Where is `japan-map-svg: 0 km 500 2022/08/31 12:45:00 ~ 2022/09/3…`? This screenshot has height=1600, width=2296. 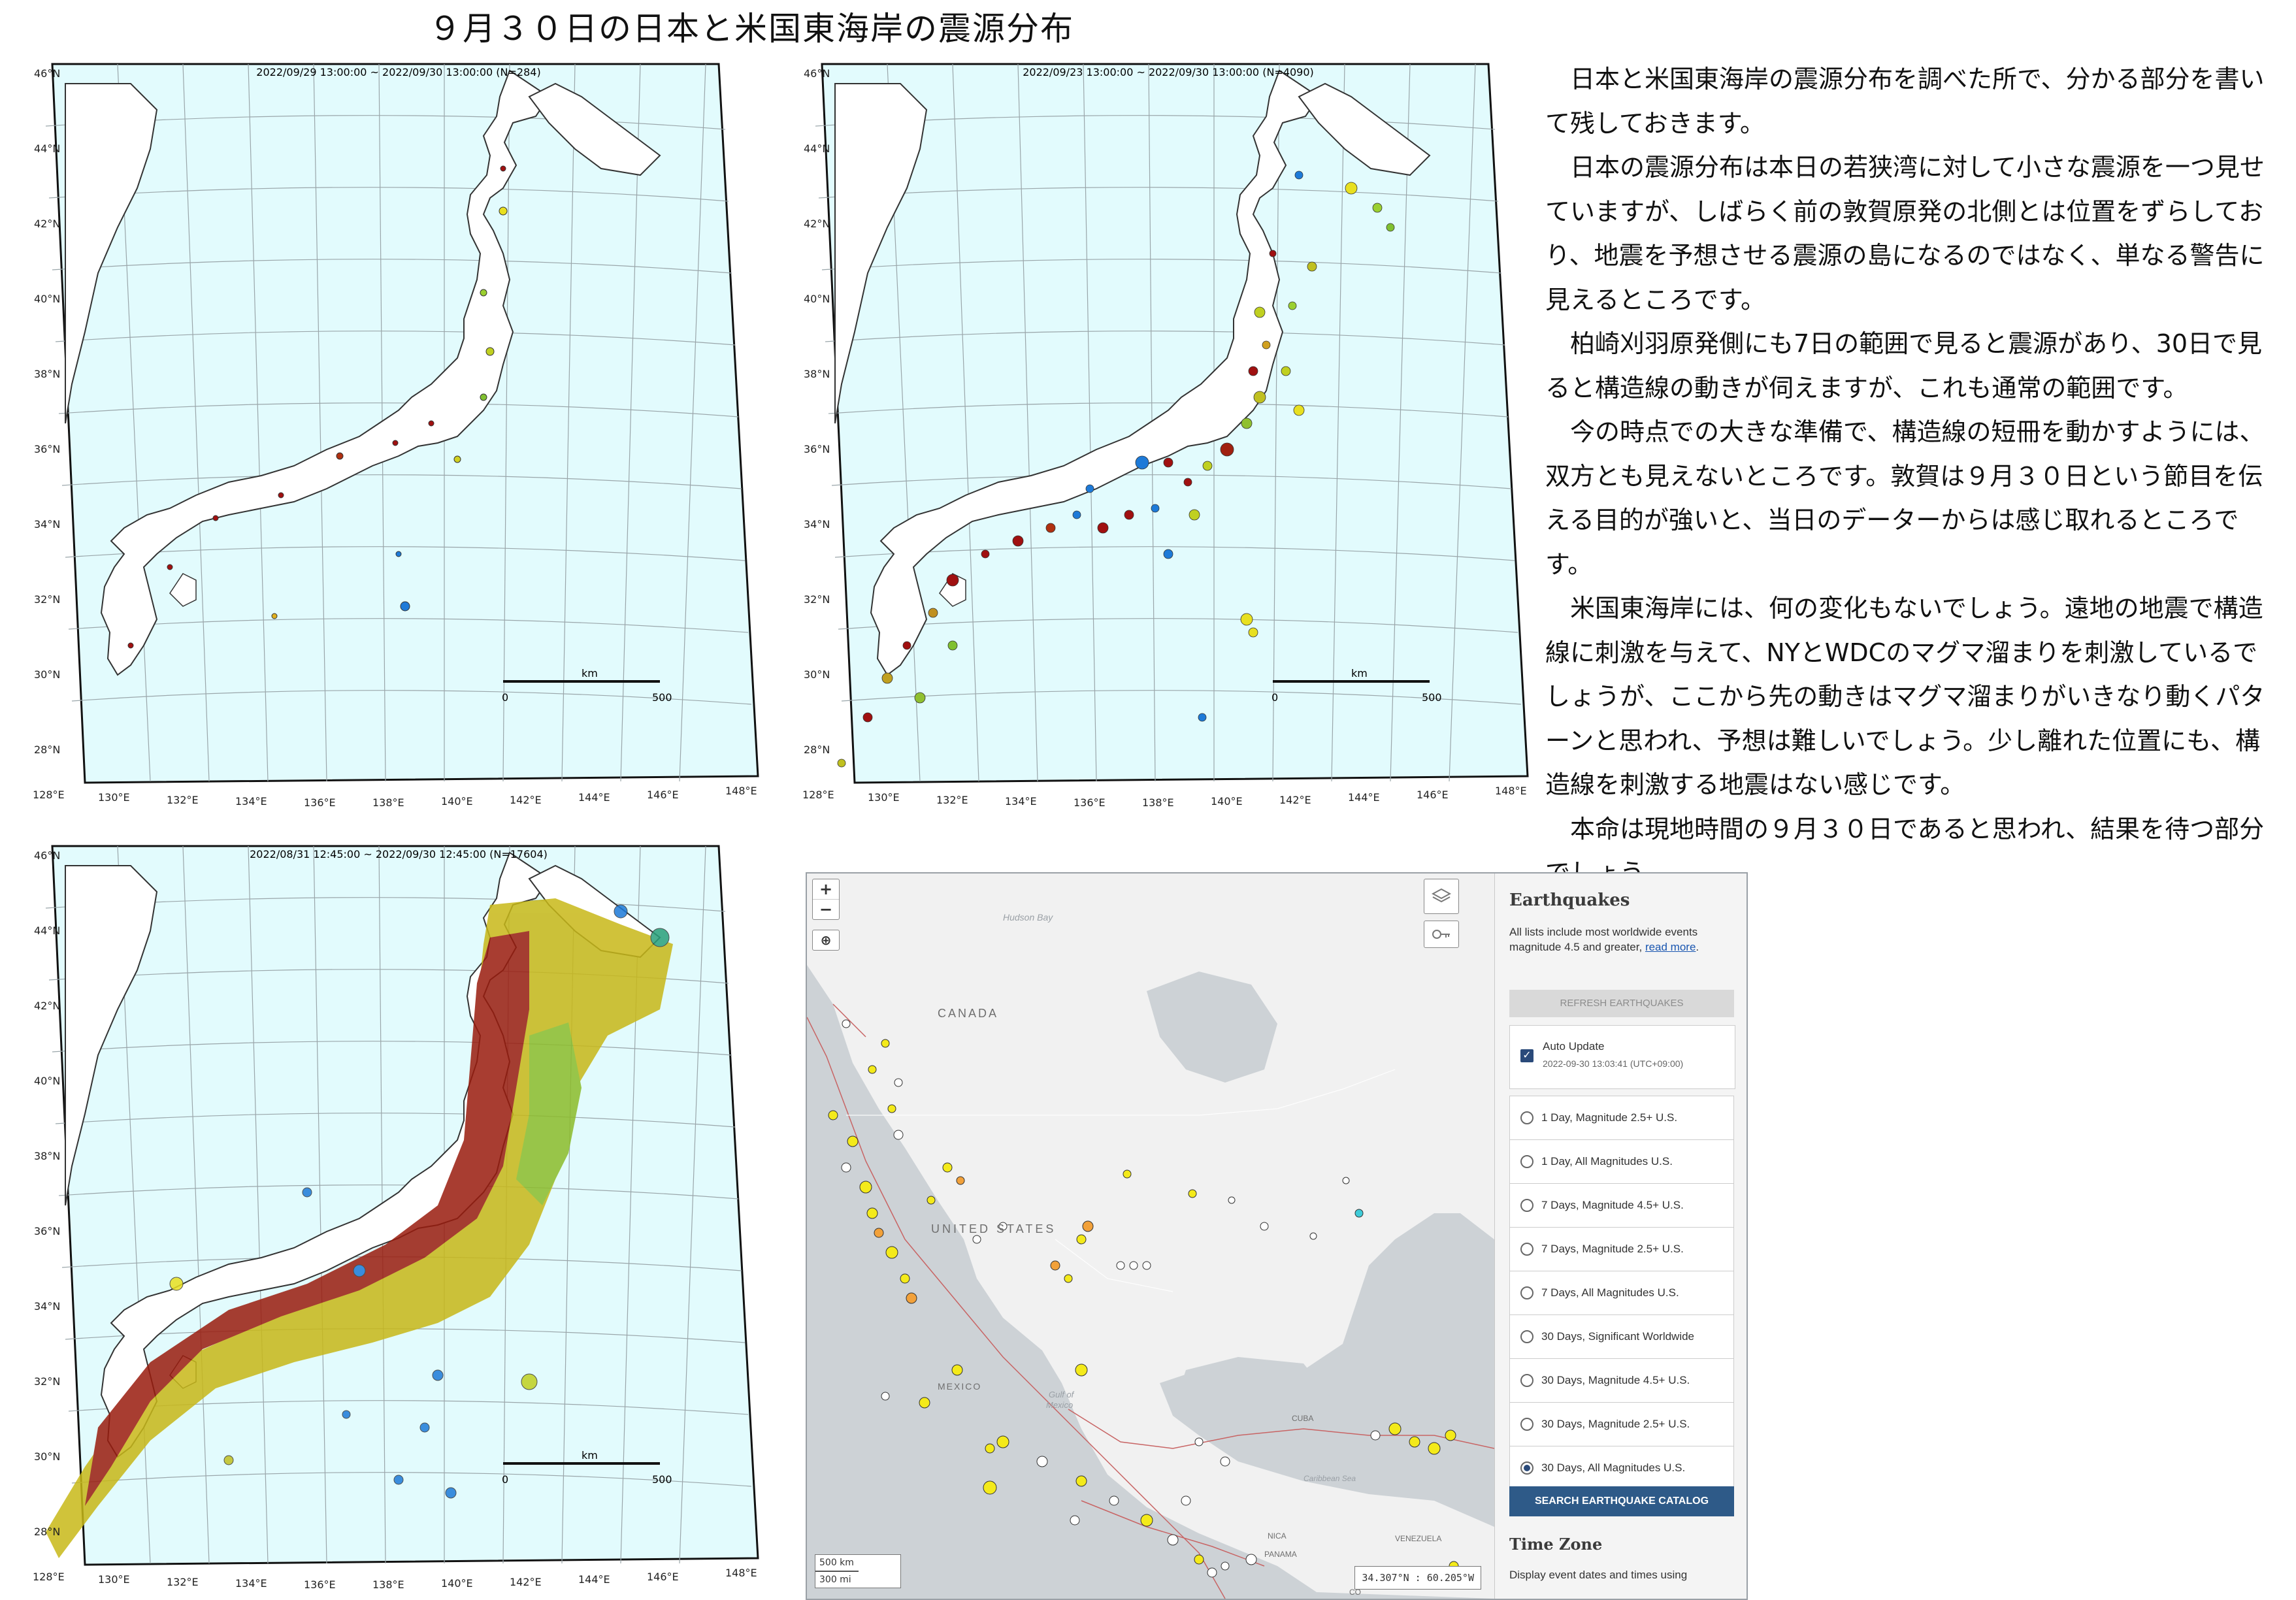 japan-map-svg: 0 km 500 2022/08/31 12:45:00 ~ 2022/09/3… is located at coordinates (396, 1218).